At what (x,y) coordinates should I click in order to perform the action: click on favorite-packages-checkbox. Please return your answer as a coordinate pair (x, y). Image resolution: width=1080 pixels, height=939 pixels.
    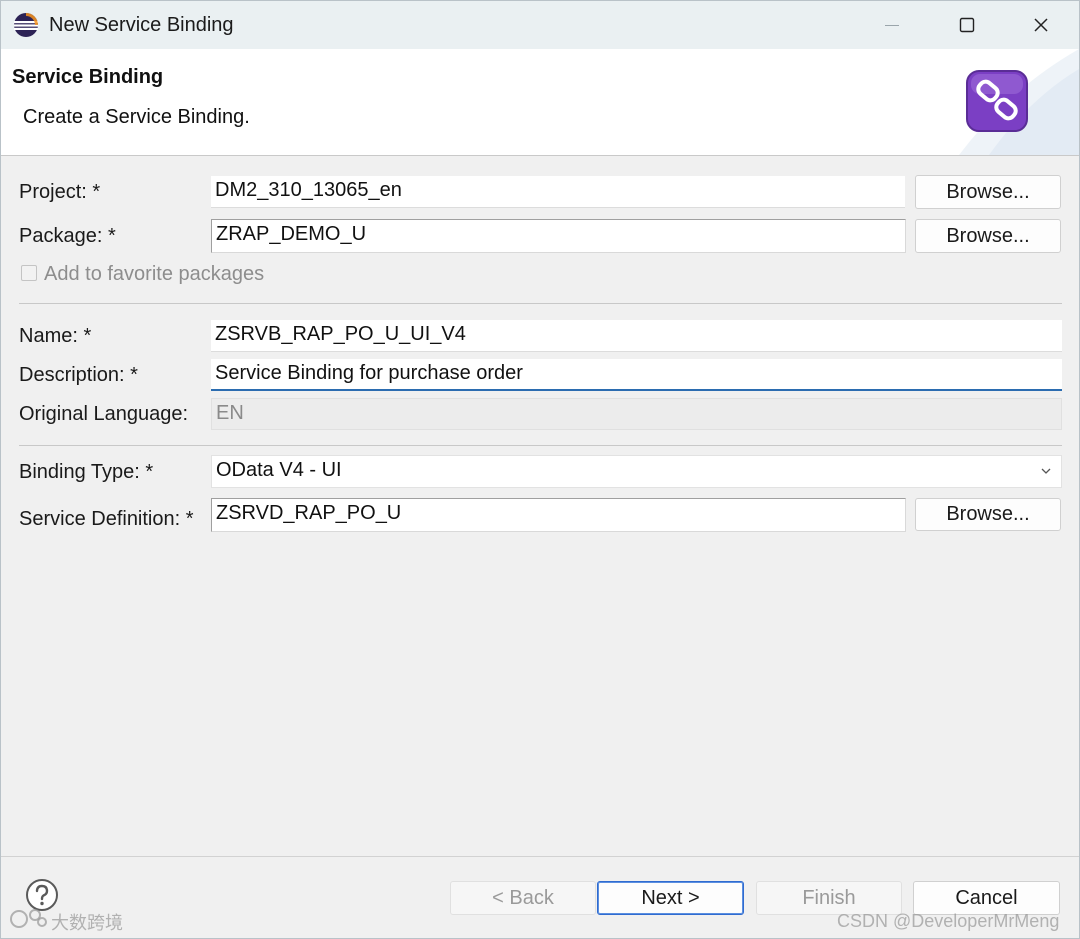
    Looking at the image, I should click on (29, 273).